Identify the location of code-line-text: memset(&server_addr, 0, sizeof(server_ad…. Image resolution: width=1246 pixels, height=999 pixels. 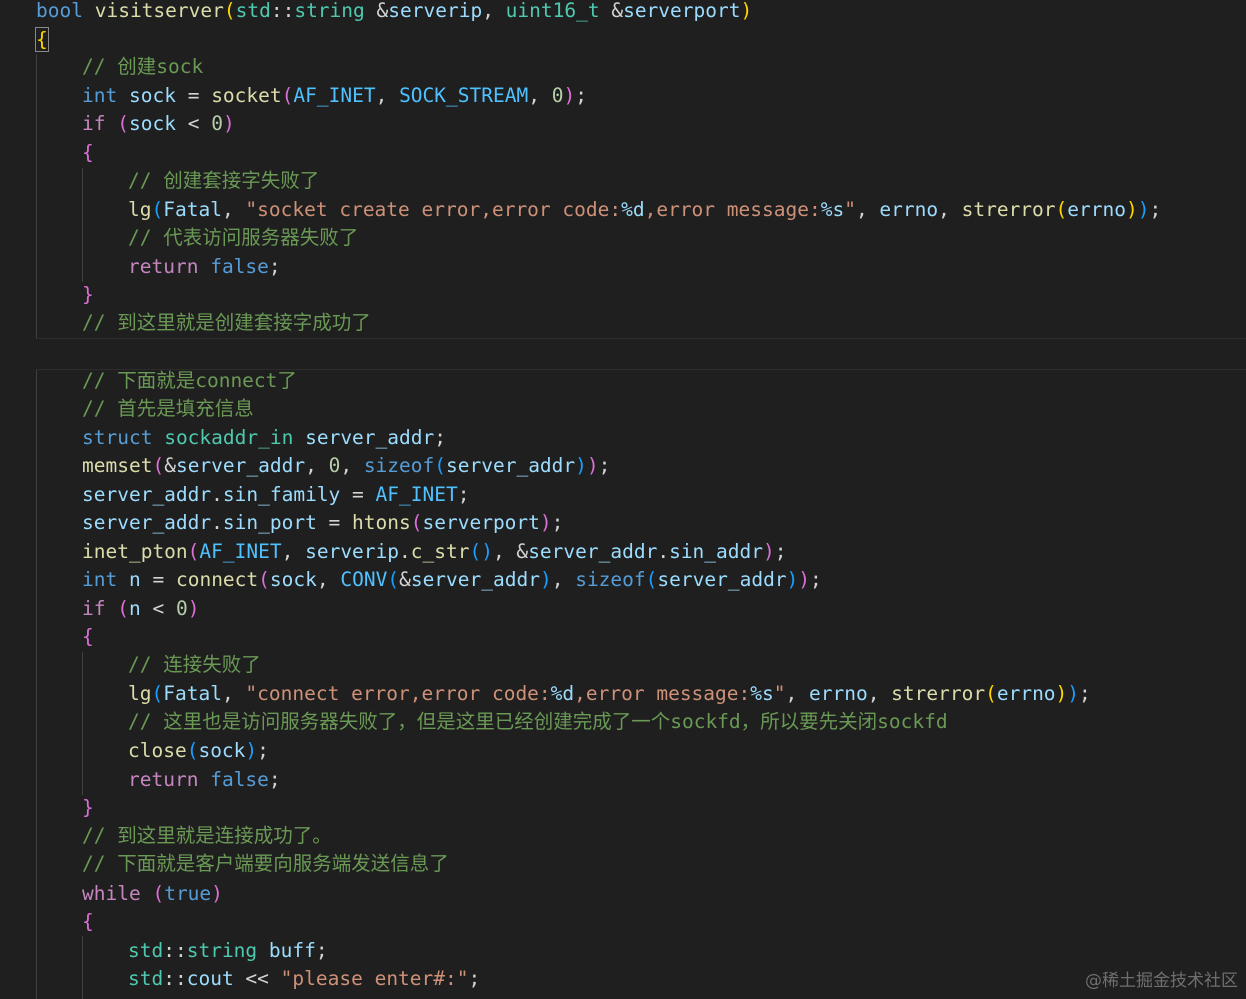
(346, 465).